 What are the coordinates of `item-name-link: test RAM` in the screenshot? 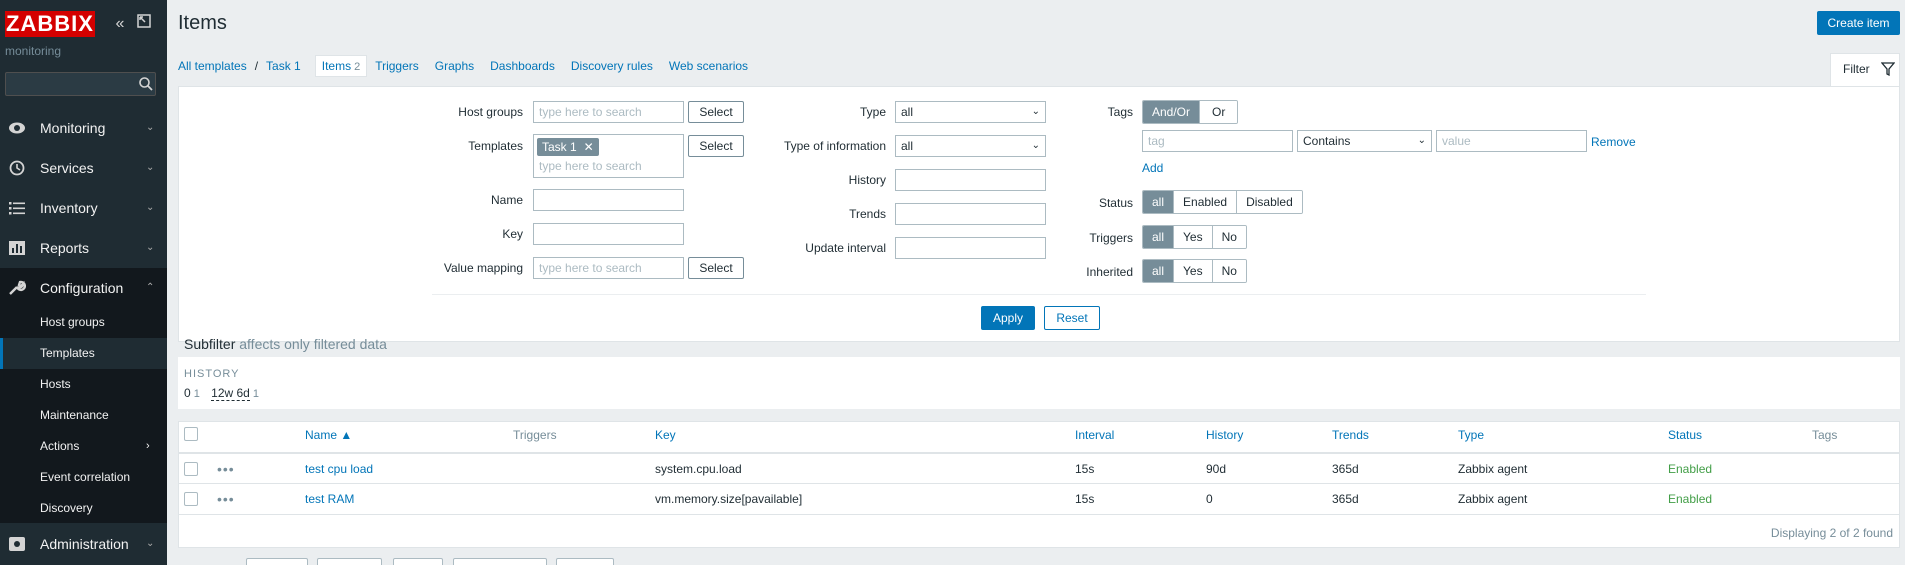 It's located at (329, 499).